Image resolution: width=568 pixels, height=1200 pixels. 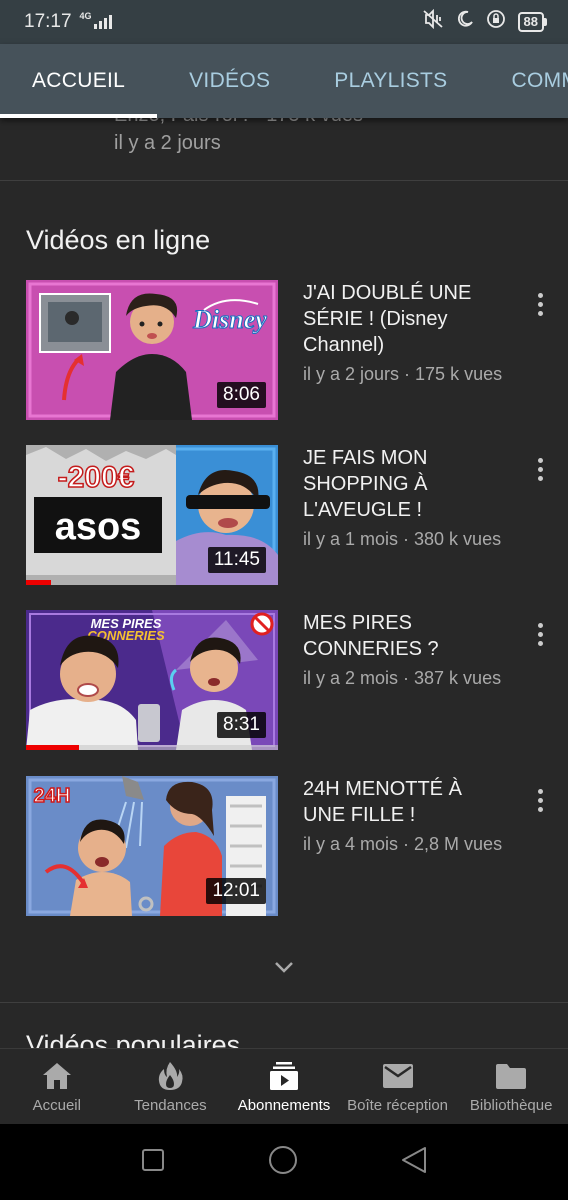 What do you see at coordinates (398, 1076) in the screenshot?
I see `mail-icon` at bounding box center [398, 1076].